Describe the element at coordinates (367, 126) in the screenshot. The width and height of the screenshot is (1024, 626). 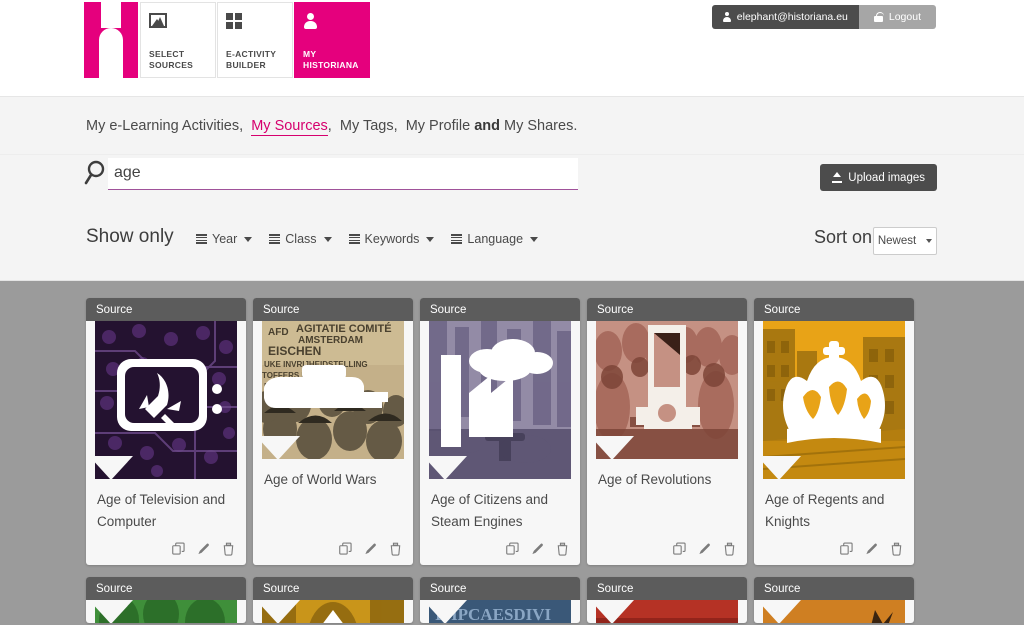
I see `breadcrumb-item-my-tags: My Tags` at that location.